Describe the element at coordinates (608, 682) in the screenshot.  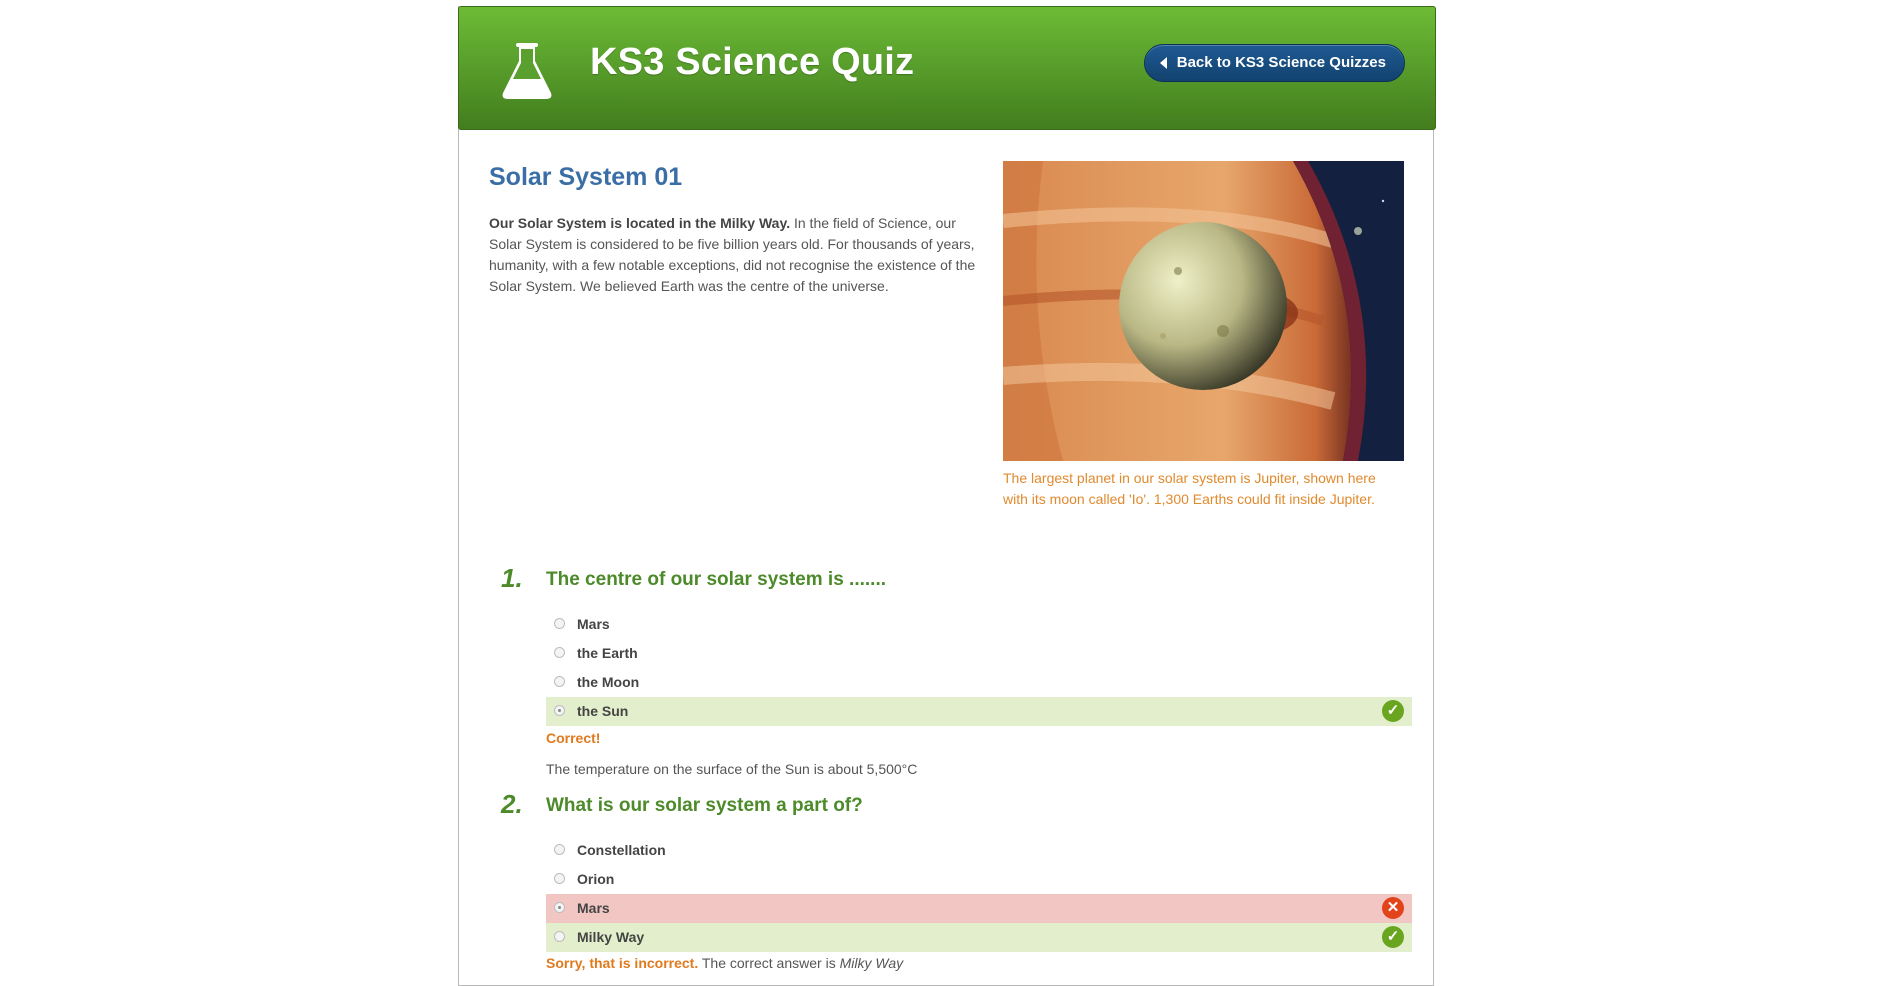
I see `option-label: the Moon` at that location.